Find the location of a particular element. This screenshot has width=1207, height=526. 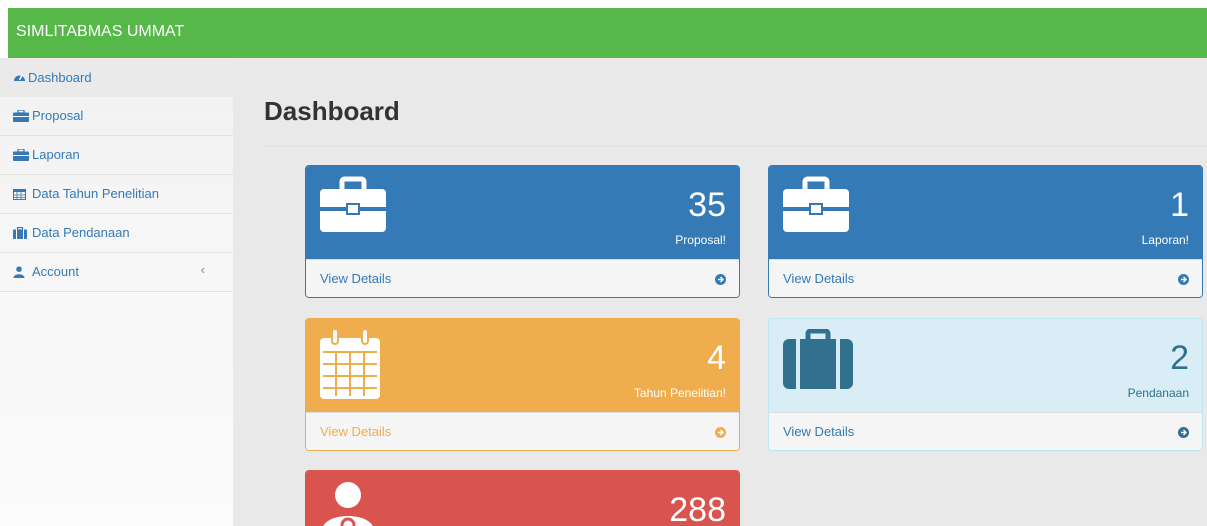

page-title: Dashboard is located at coordinates (332, 111).